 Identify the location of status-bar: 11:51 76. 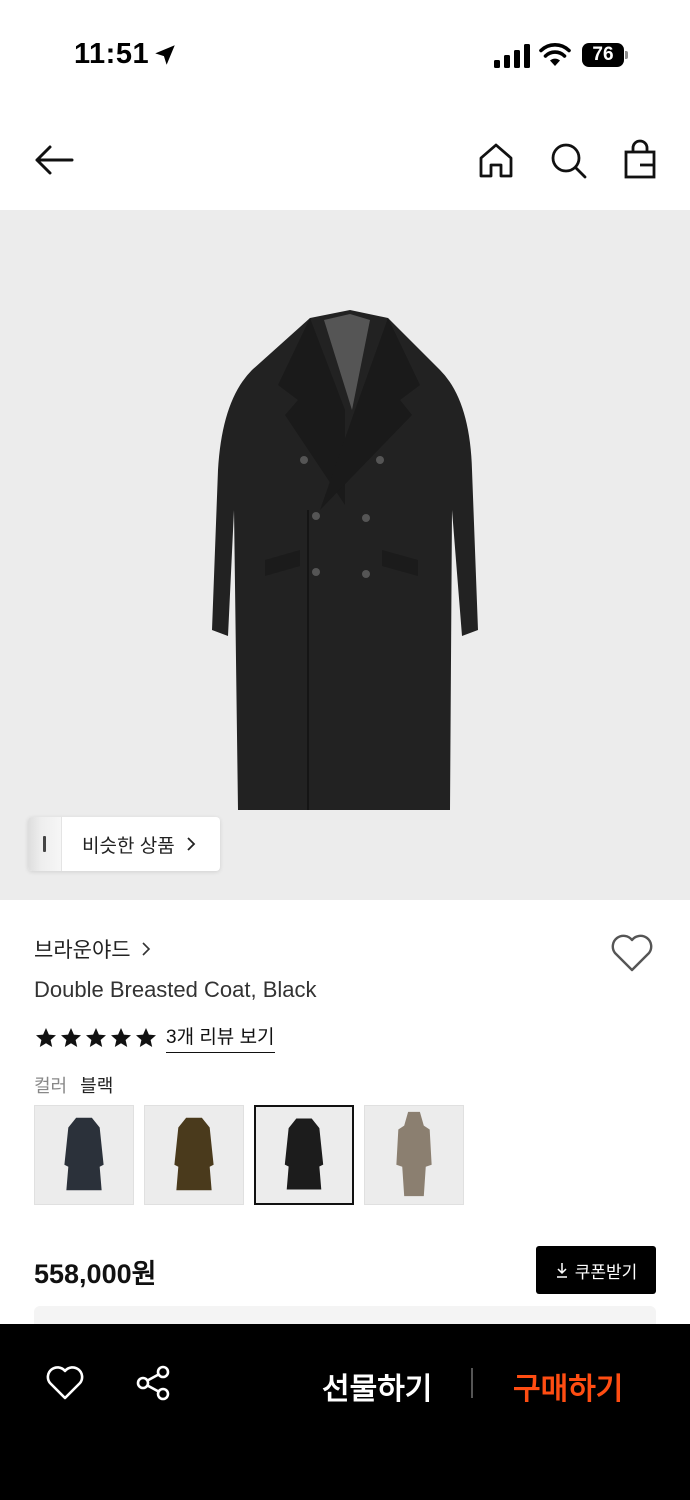
(345, 55).